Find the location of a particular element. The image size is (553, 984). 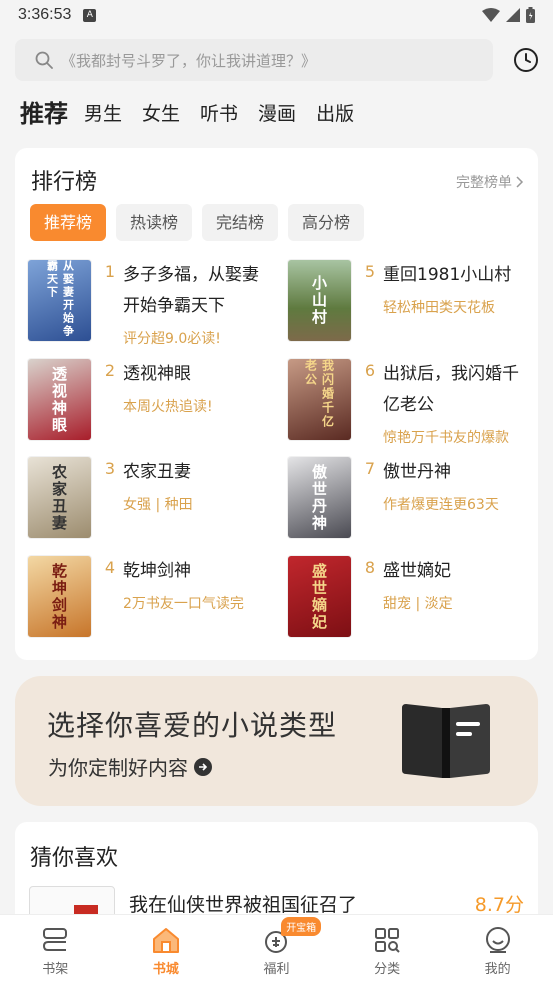

nav-profile: 我的 is located at coordinates (497, 949).